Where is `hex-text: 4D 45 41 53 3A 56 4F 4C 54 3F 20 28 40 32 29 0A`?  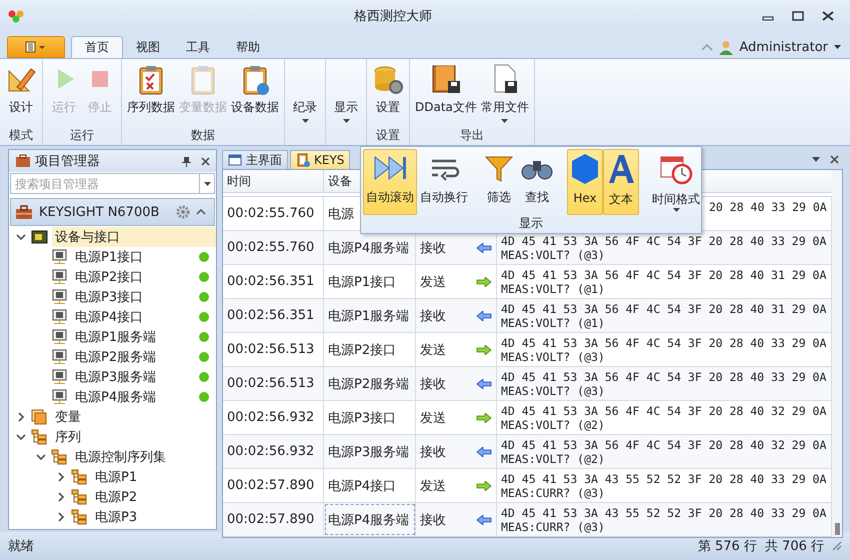
hex-text: 4D 45 41 53 3A 56 4F 4C 54 3F 20 28 40 32 29 0A is located at coordinates (663, 445).